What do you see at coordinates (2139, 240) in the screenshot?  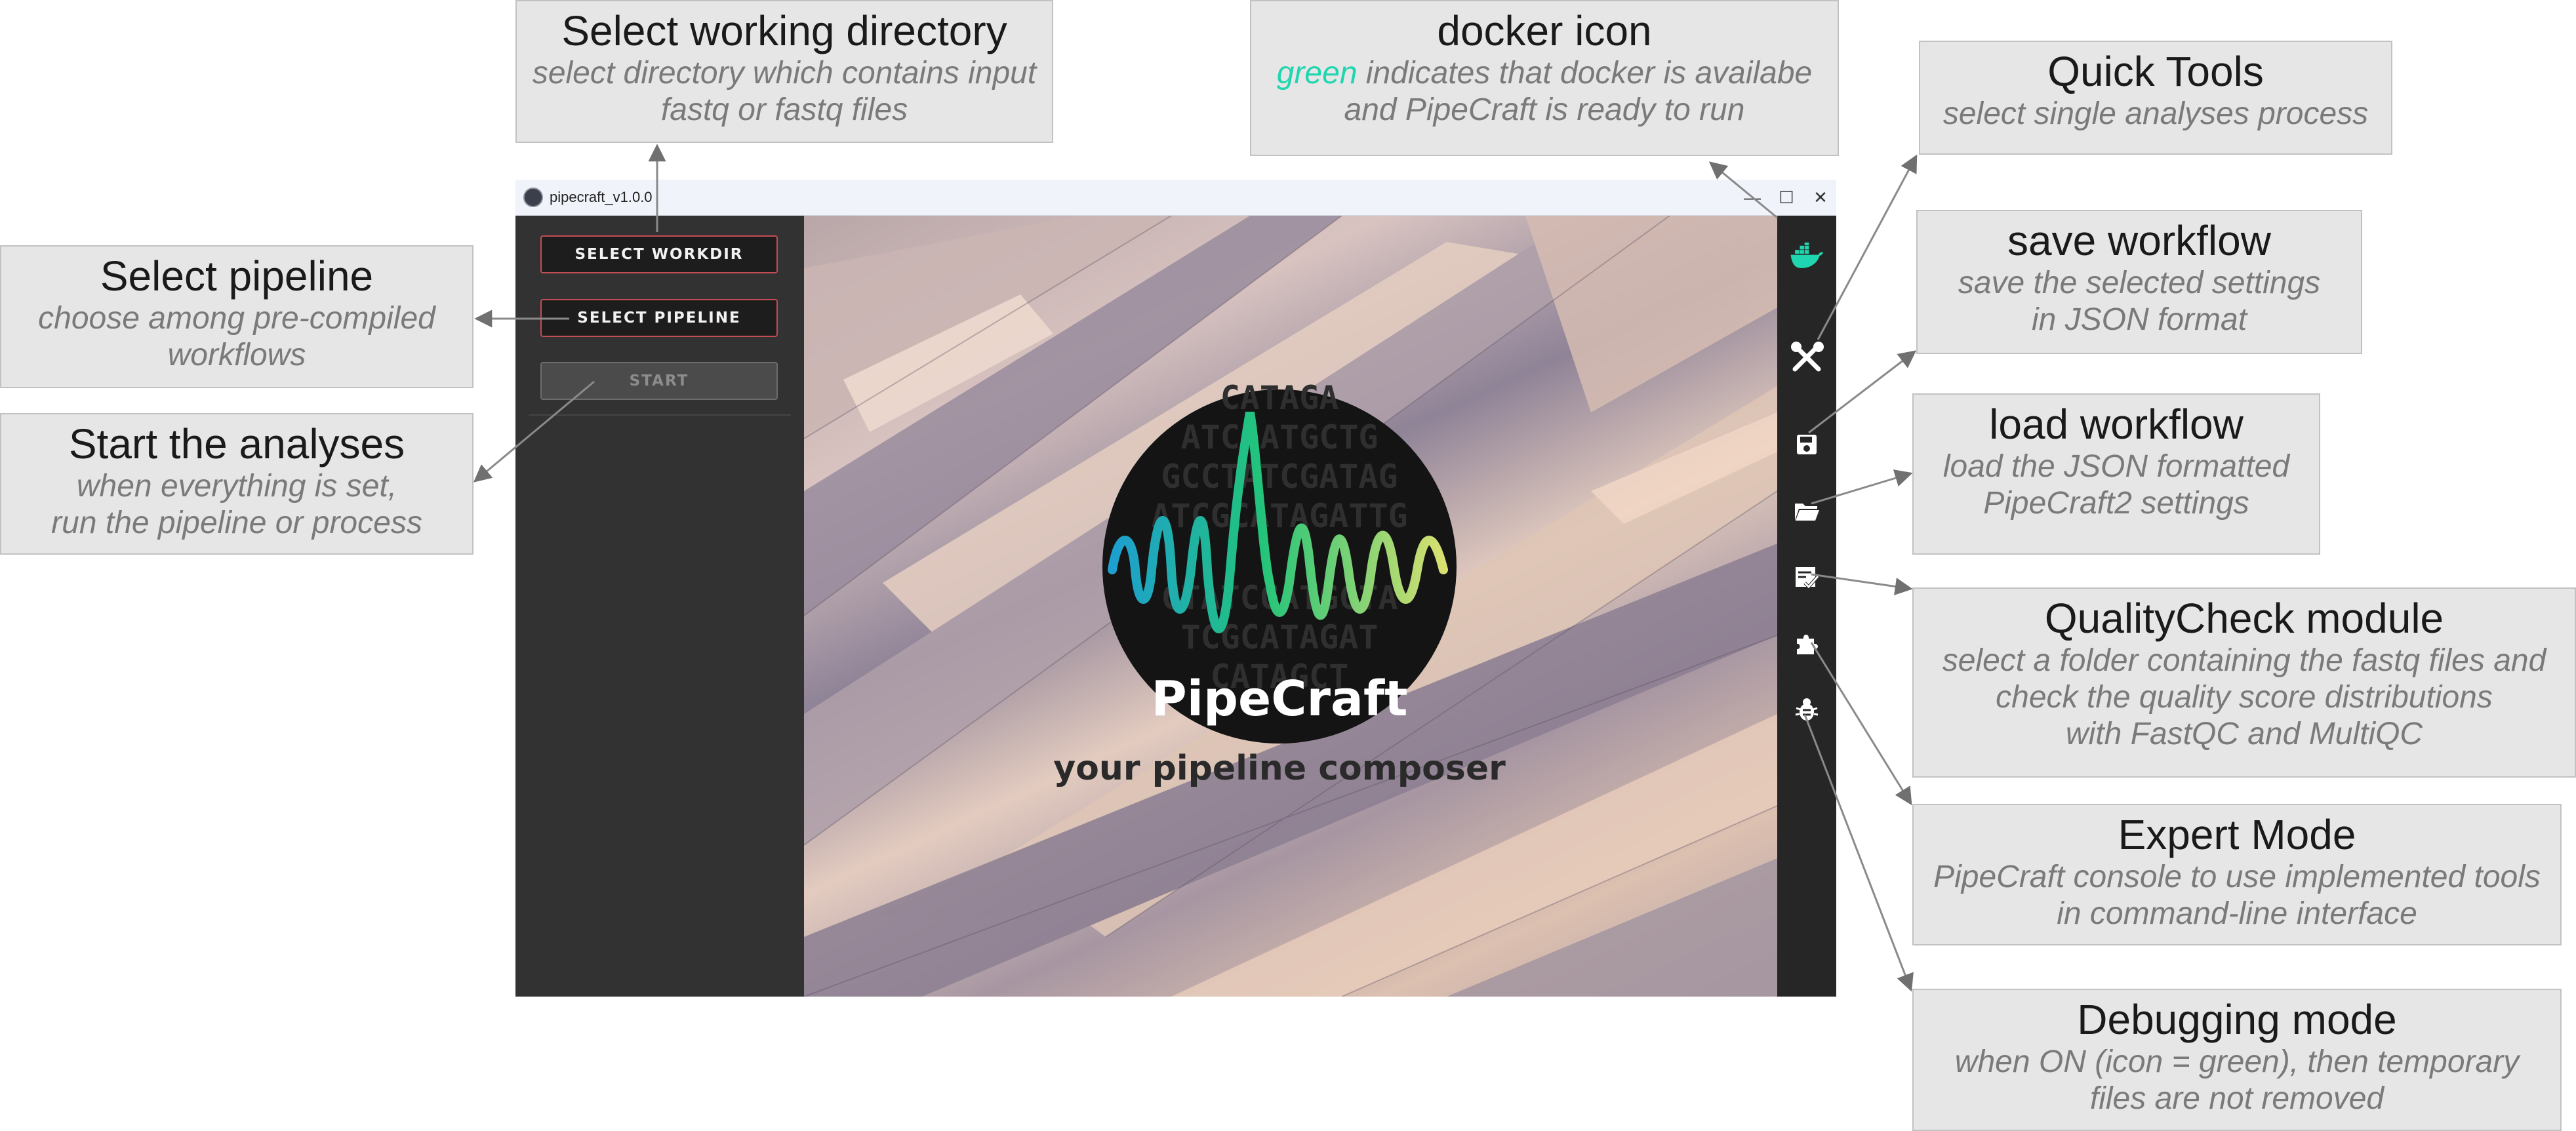 I see `annotation-title: save workflow` at bounding box center [2139, 240].